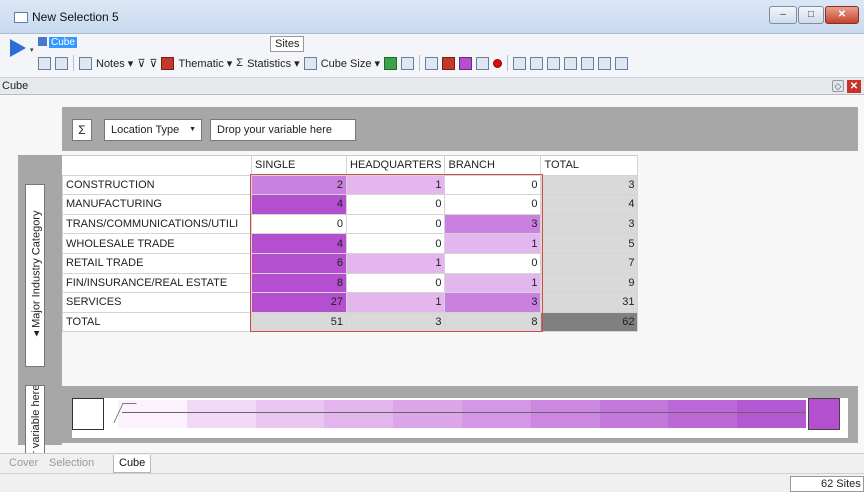 The height and width of the screenshot is (492, 864). I want to click on row-label: WHOLESALE TRADE, so click(157, 243).